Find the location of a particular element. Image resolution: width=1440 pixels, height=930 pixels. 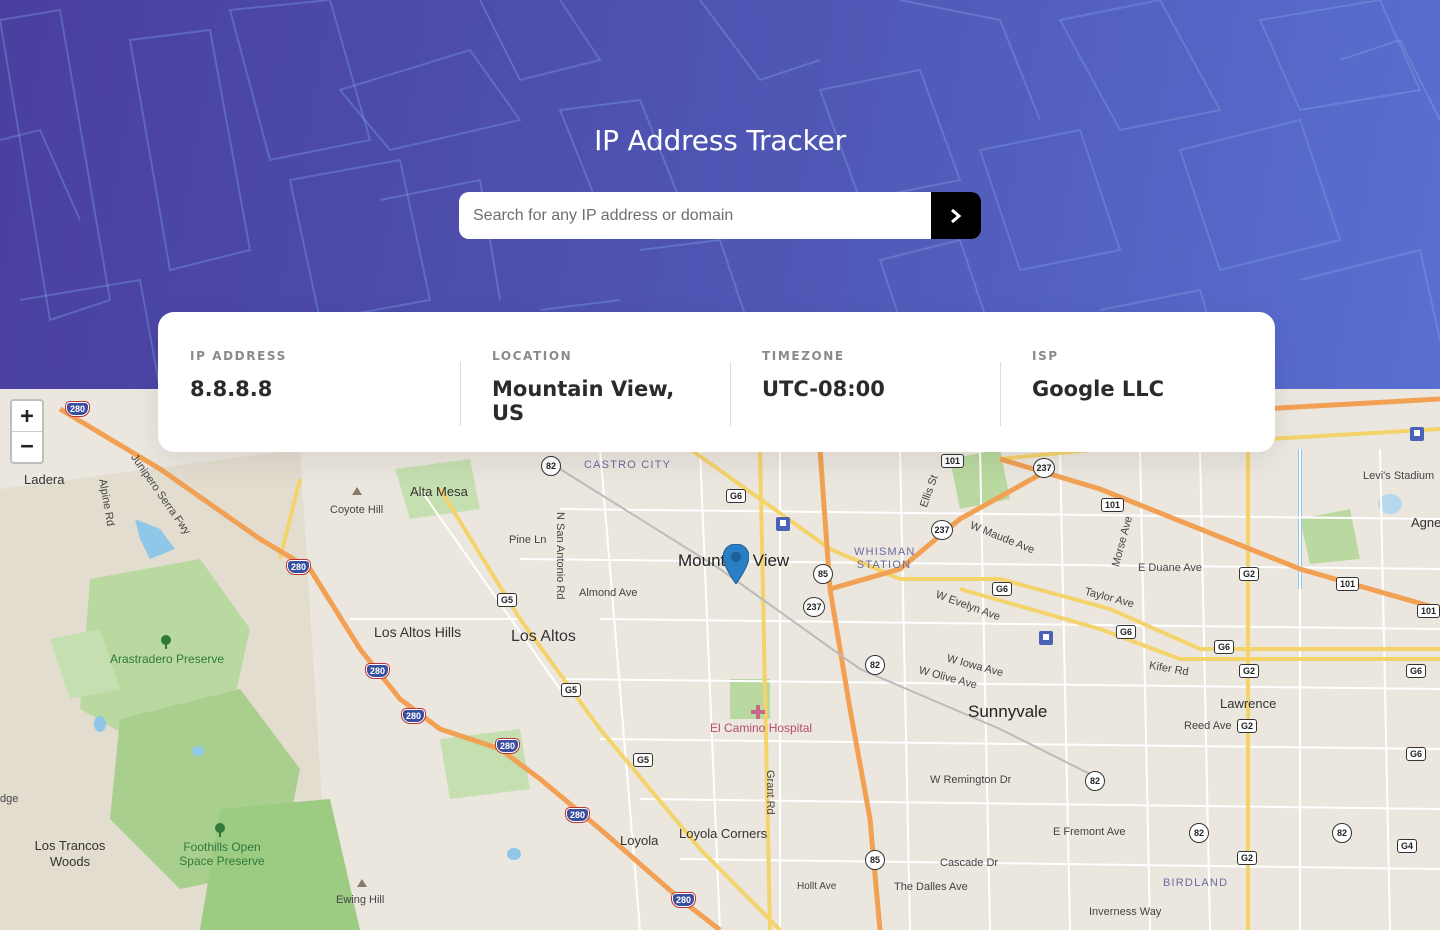

map-label-whisman-station: WHISMAN STATION is located at coordinates (885, 558).